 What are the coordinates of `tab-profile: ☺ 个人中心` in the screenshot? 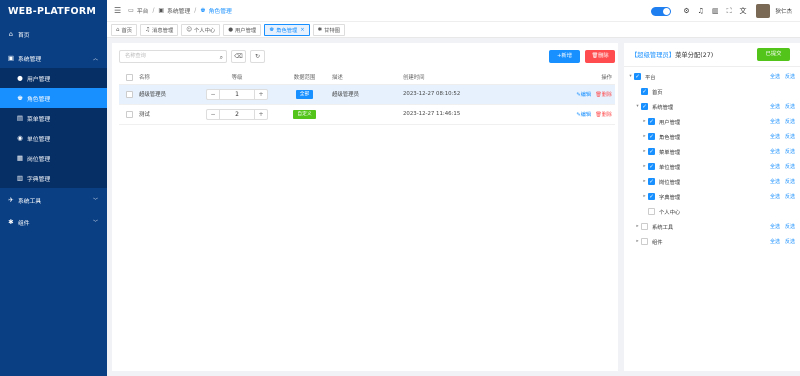 It's located at (201, 29).